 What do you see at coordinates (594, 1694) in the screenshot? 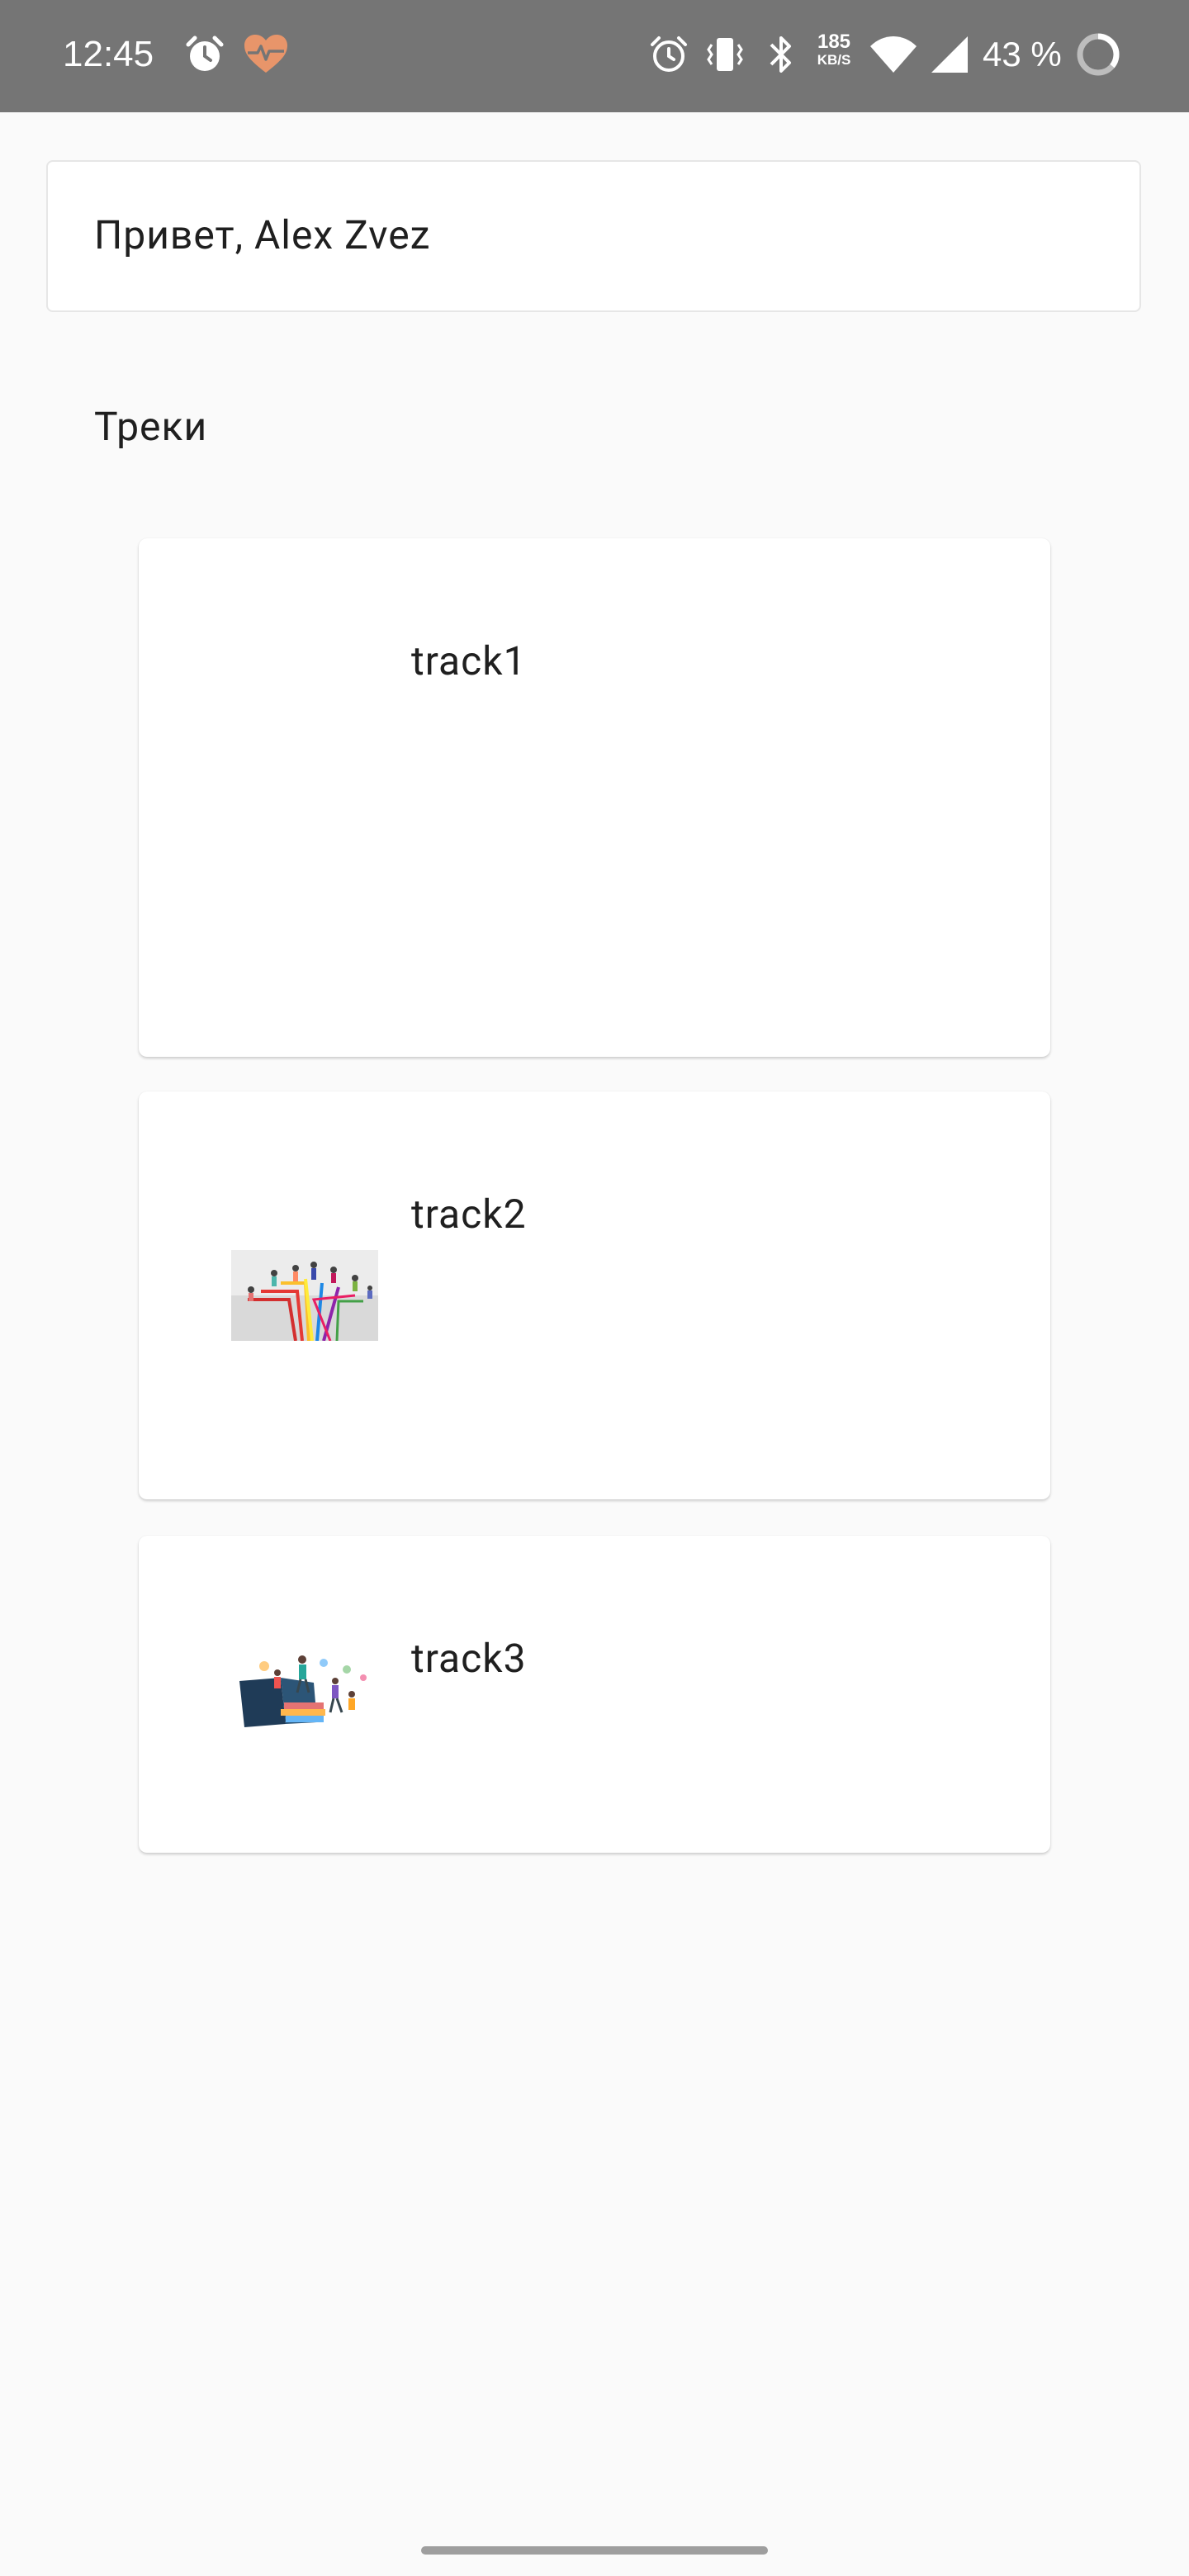
I see `track-card-3: track3` at bounding box center [594, 1694].